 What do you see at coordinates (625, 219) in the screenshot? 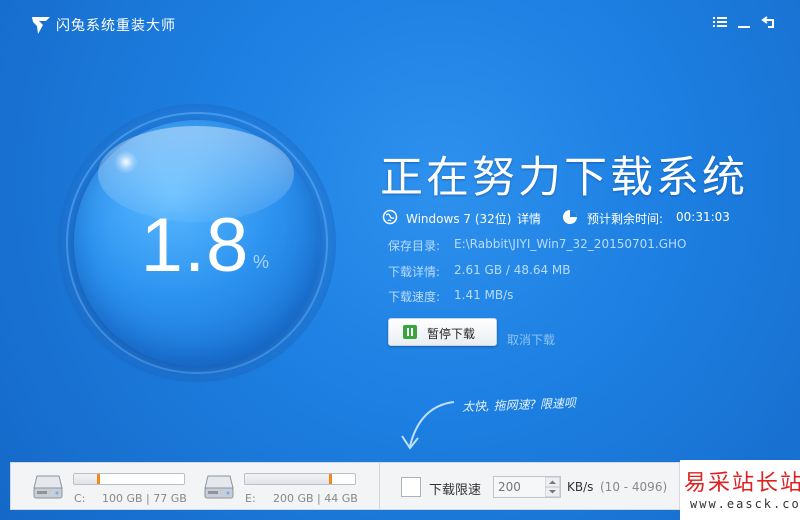
I see `eta-label: 预计剩余时间:` at bounding box center [625, 219].